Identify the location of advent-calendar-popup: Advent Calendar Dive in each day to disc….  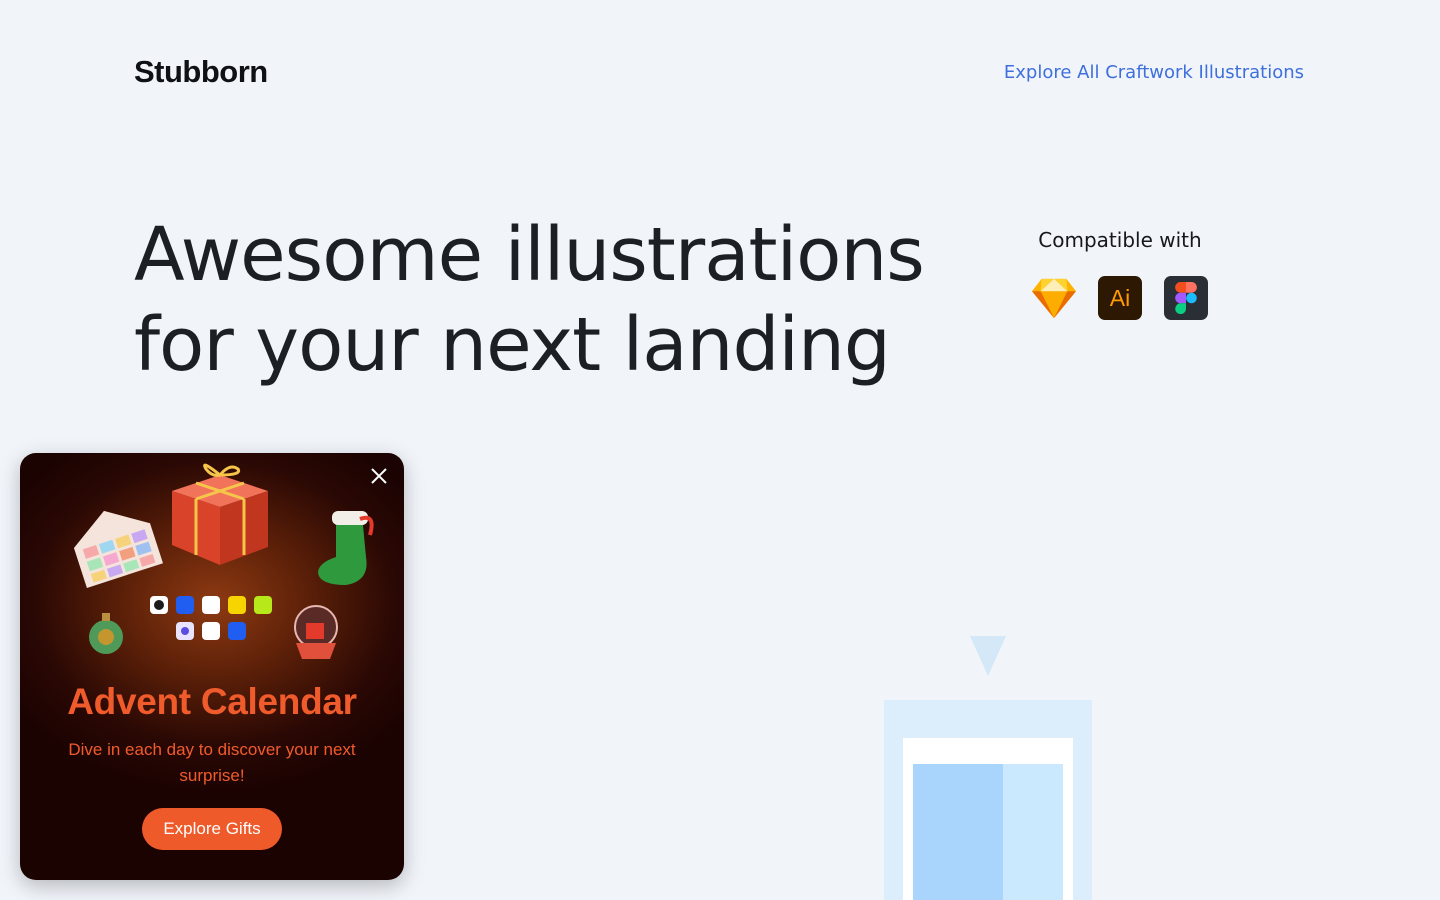
(212, 666).